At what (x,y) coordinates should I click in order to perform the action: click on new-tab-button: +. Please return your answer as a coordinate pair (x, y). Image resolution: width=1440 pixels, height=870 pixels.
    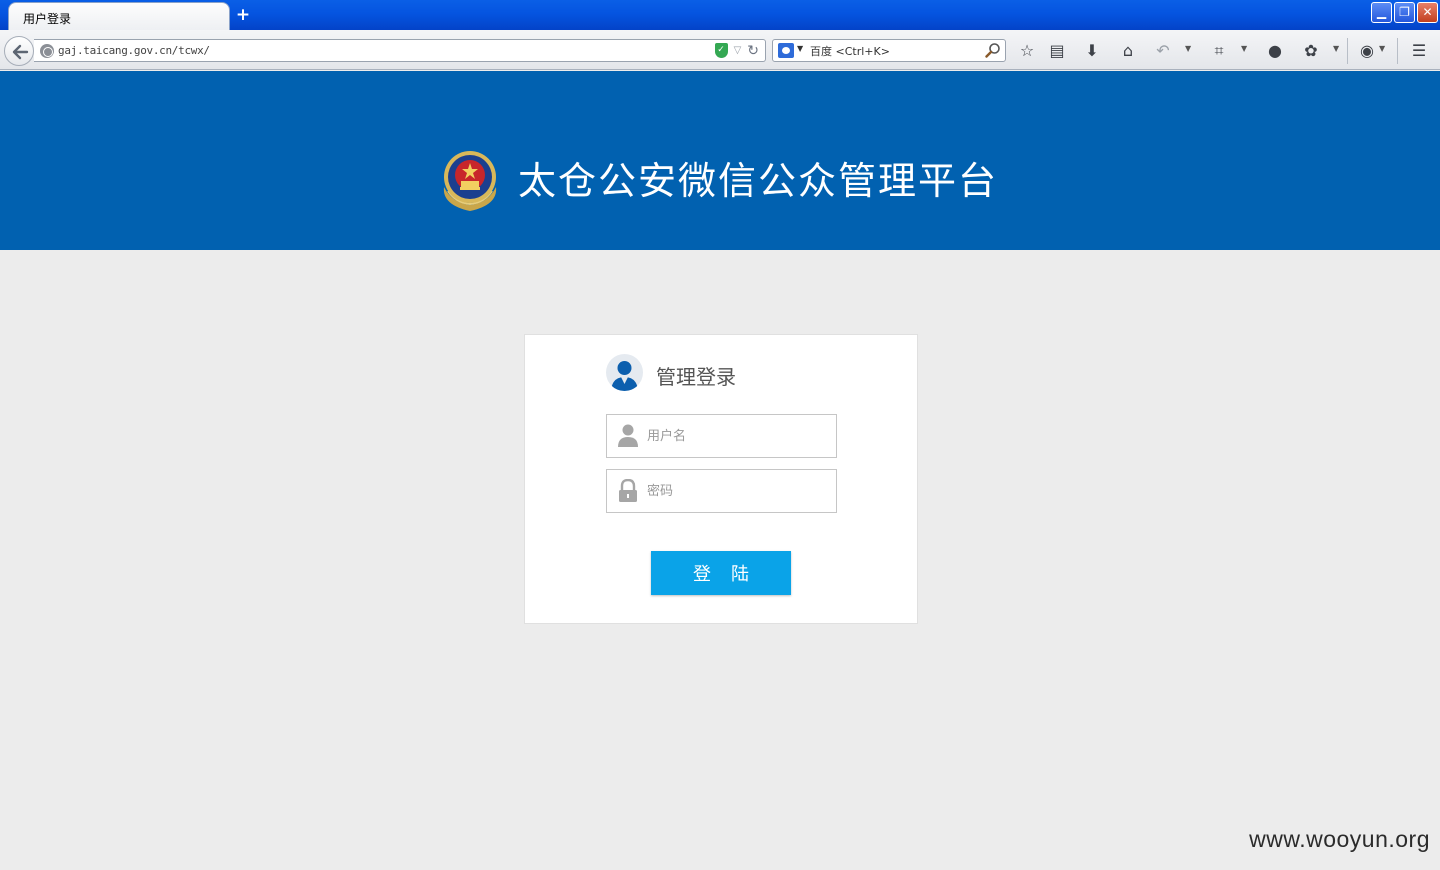
    Looking at the image, I should click on (243, 16).